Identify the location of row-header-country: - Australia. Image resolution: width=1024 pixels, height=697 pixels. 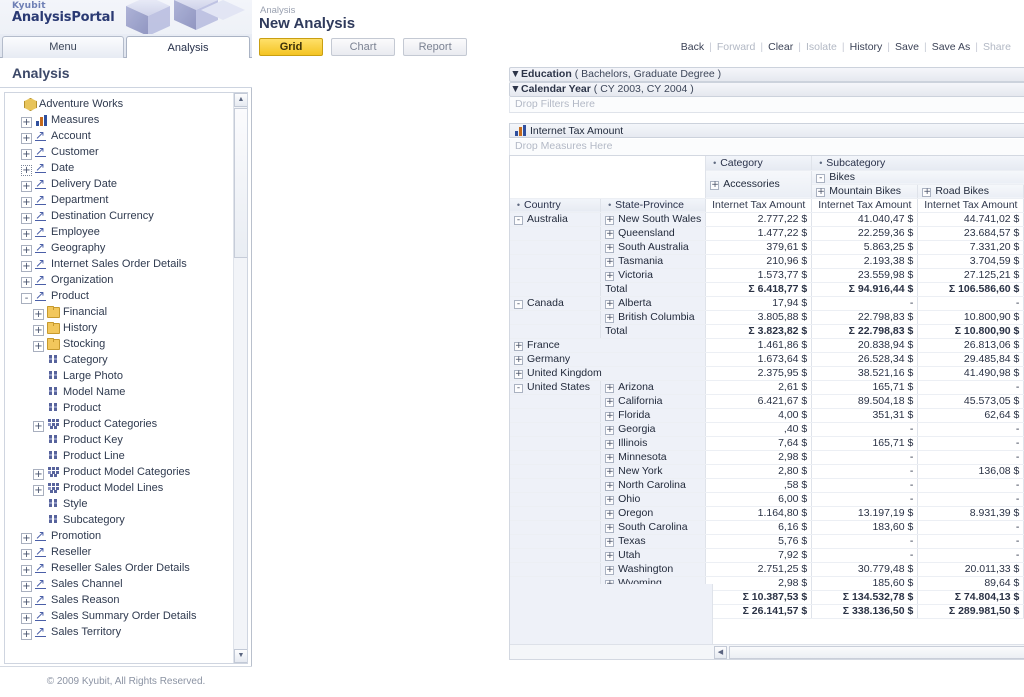
(556, 219).